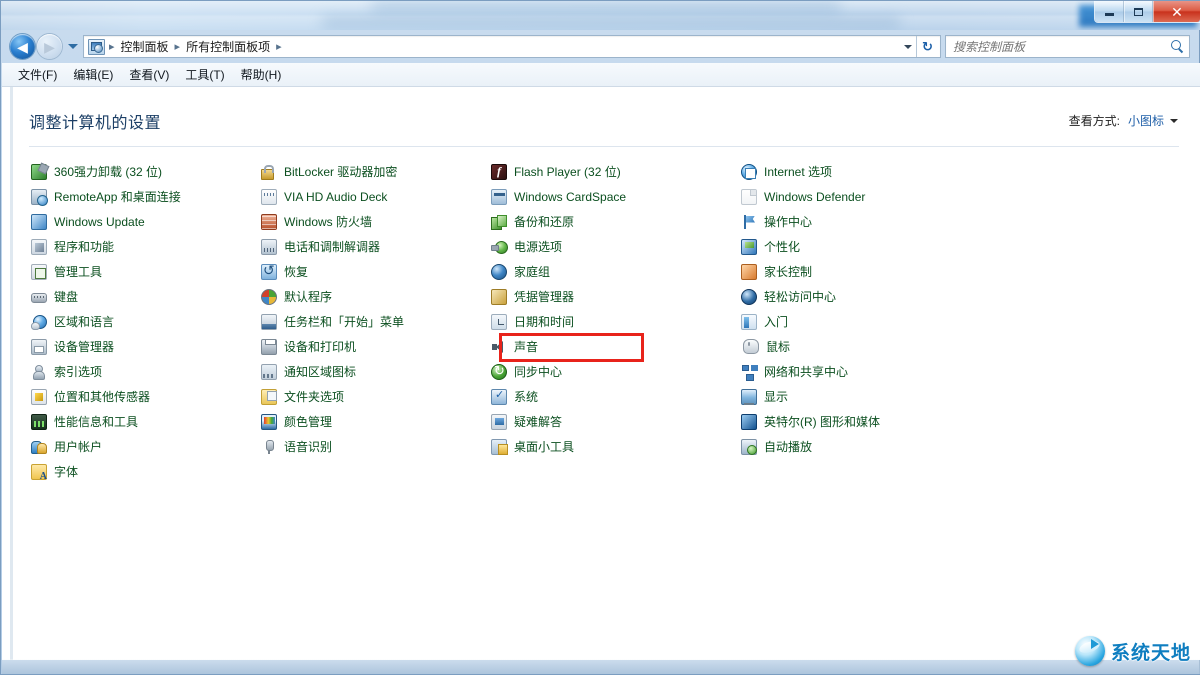 The width and height of the screenshot is (1200, 675). What do you see at coordinates (39, 372) in the screenshot?
I see `indexing-options-icon` at bounding box center [39, 372].